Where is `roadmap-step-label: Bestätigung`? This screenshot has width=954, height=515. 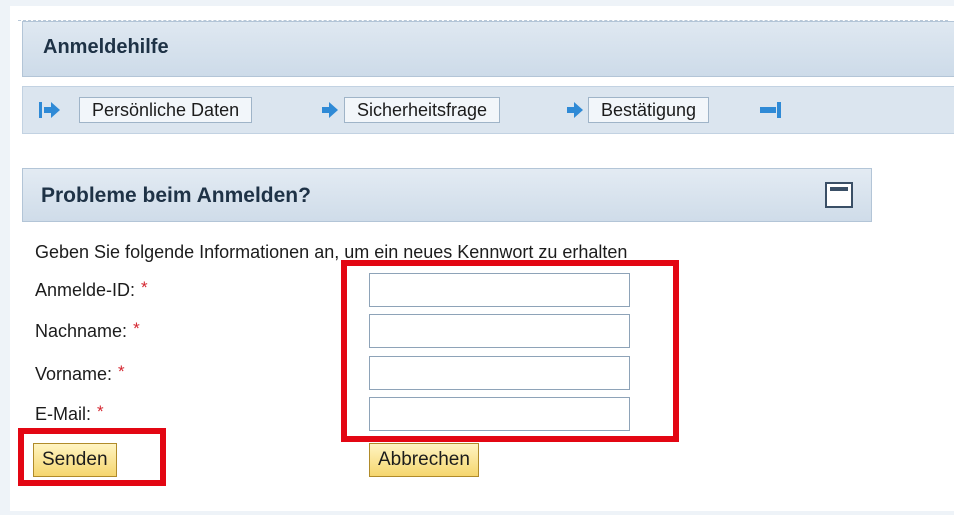 roadmap-step-label: Bestätigung is located at coordinates (649, 110).